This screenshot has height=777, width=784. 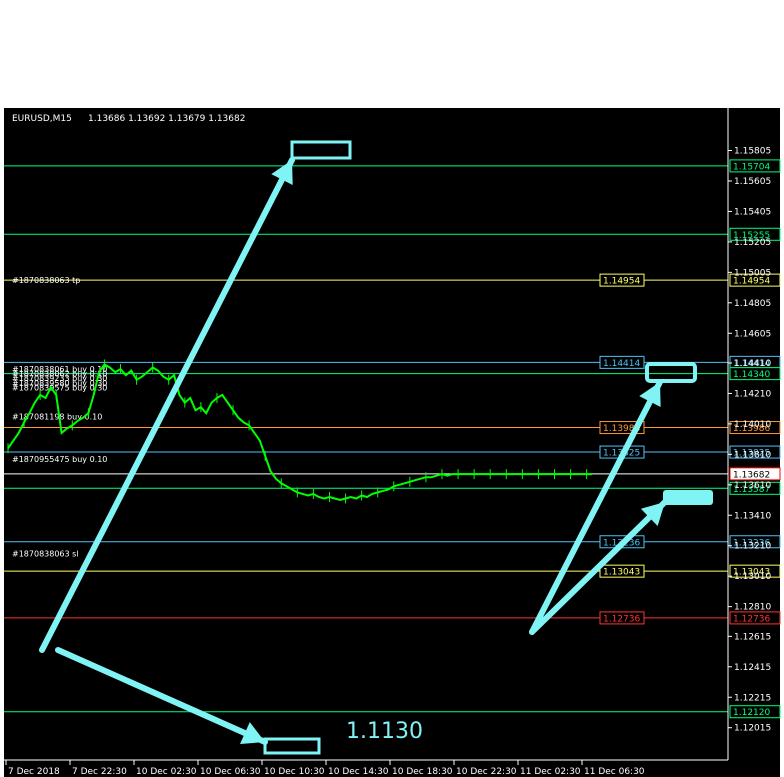 What do you see at coordinates (751, 713) in the screenshot?
I see `price-level-label: 1.12120` at bounding box center [751, 713].